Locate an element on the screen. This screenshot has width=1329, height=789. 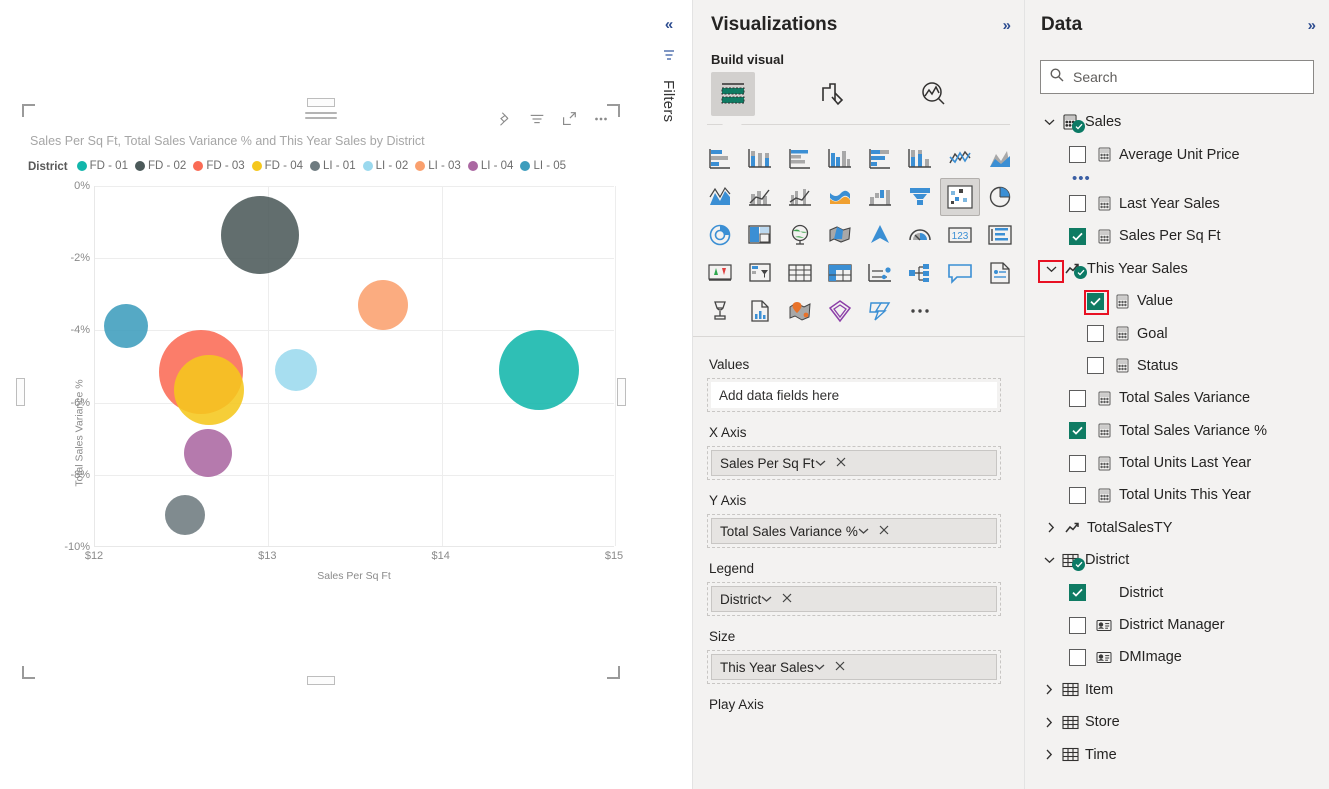
field-row-dmimage: DMImage is located at coordinates (1177, 657).